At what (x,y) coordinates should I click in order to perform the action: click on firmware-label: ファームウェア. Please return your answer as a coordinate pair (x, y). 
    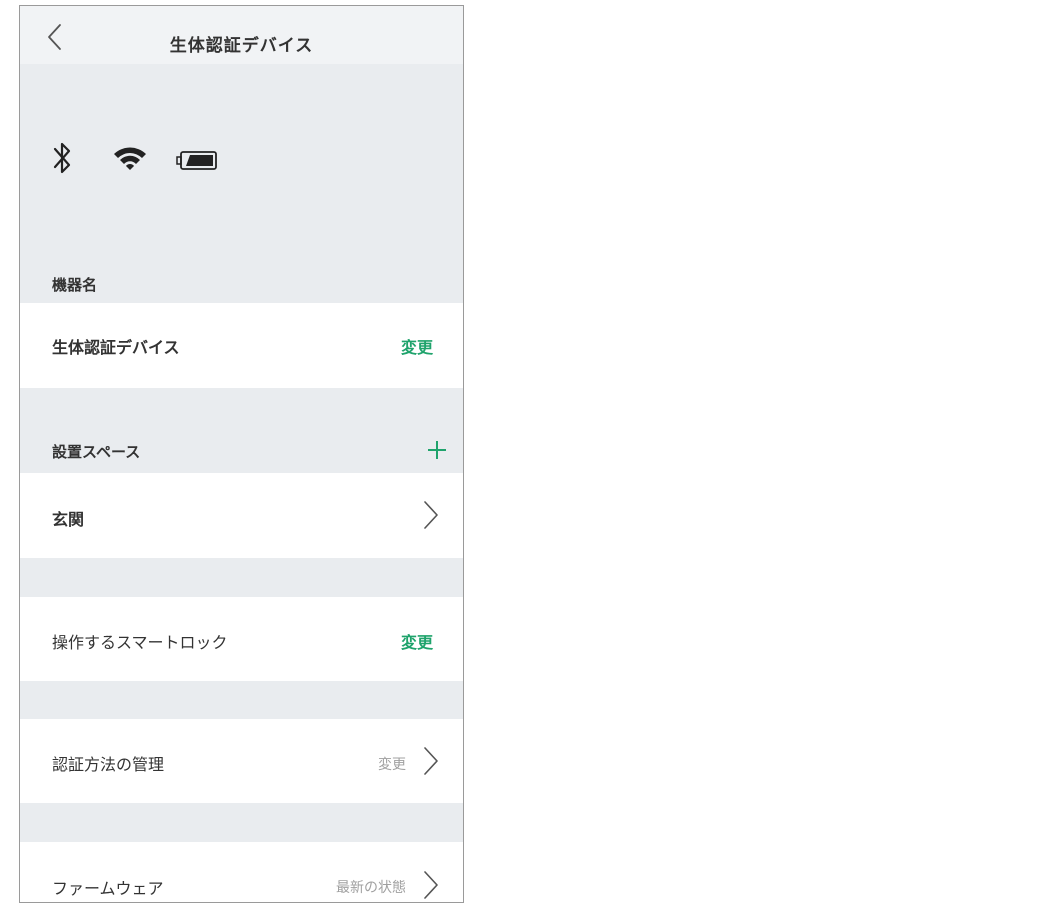
    Looking at the image, I should click on (108, 888).